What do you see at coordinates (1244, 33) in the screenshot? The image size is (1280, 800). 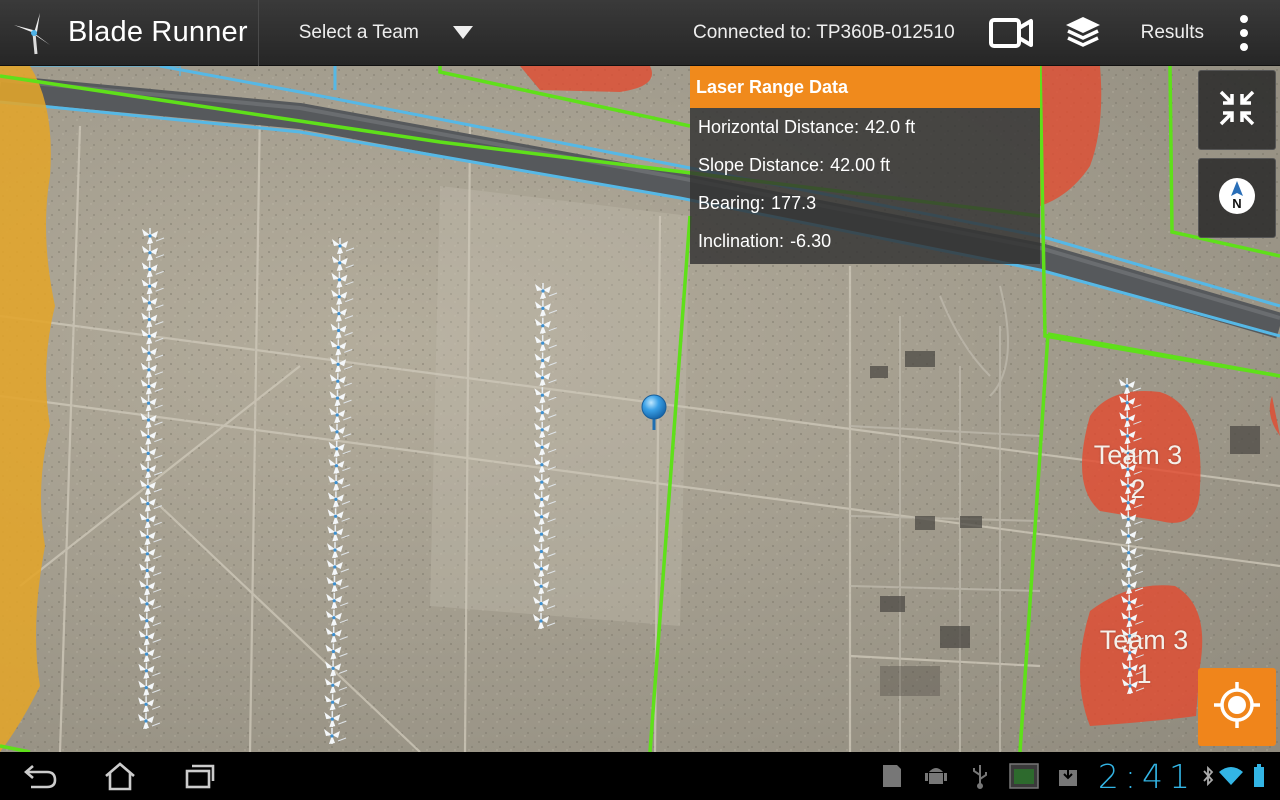 I see `overflow-menu-icon` at bounding box center [1244, 33].